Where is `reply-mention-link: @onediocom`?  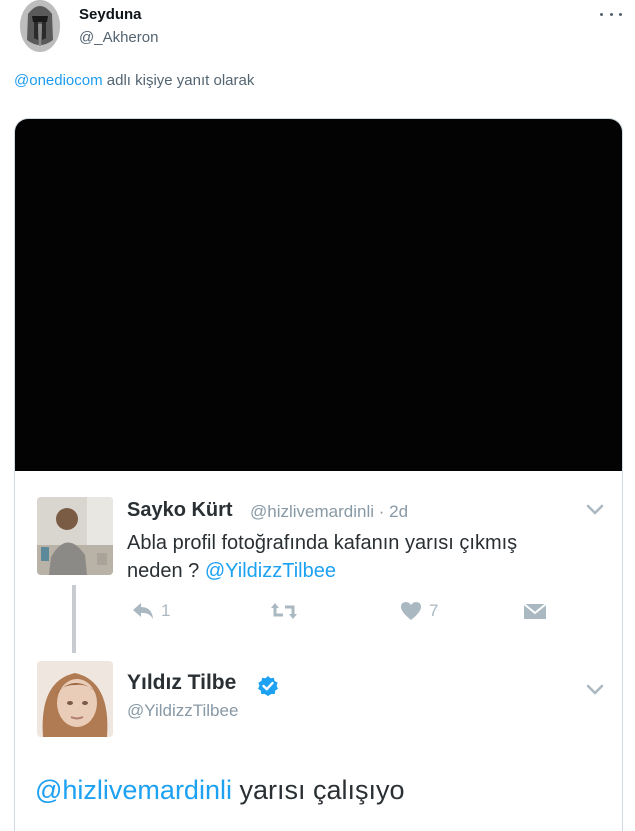 reply-mention-link: @onediocom is located at coordinates (58, 80).